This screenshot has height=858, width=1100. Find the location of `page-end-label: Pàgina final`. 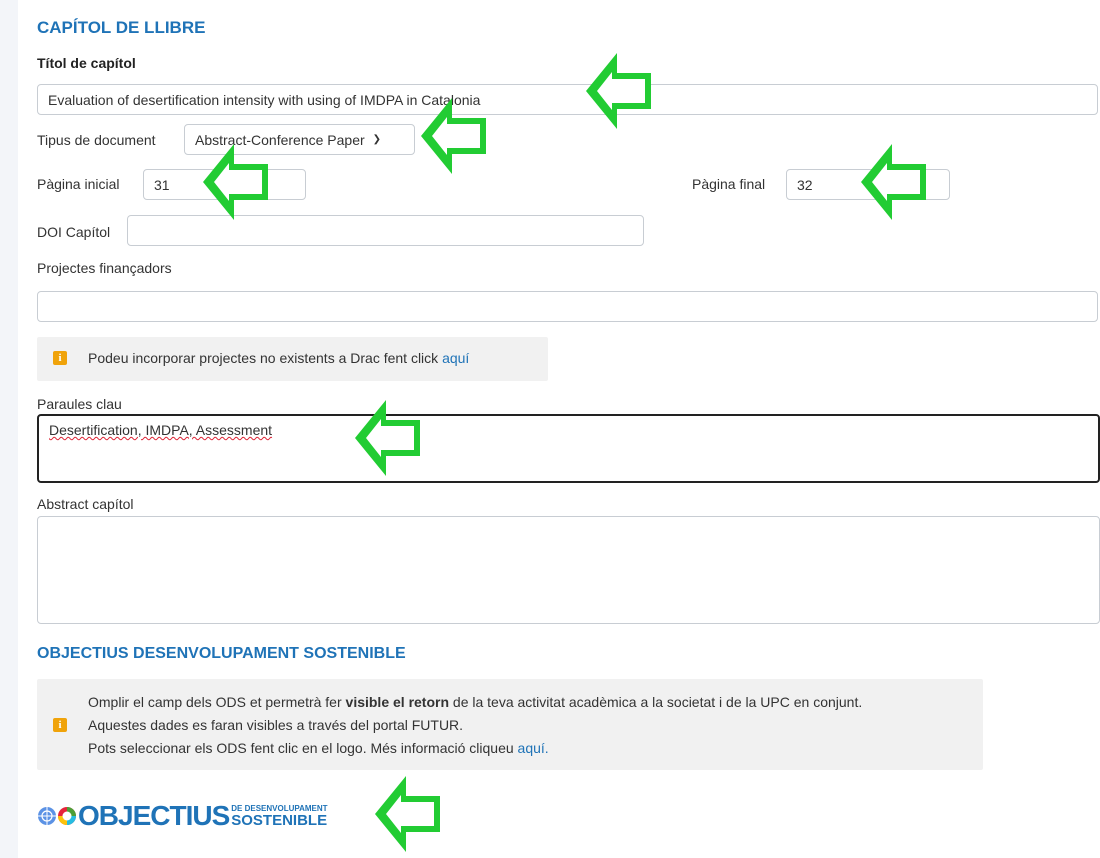

page-end-label: Pàgina final is located at coordinates (729, 184).